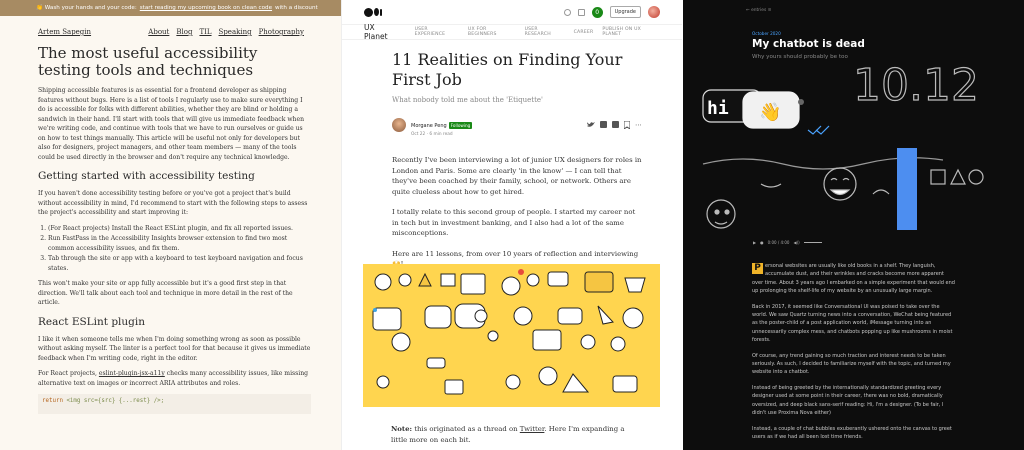  What do you see at coordinates (584, 32) in the screenshot?
I see `pub-link-career: CAREER` at bounding box center [584, 32].